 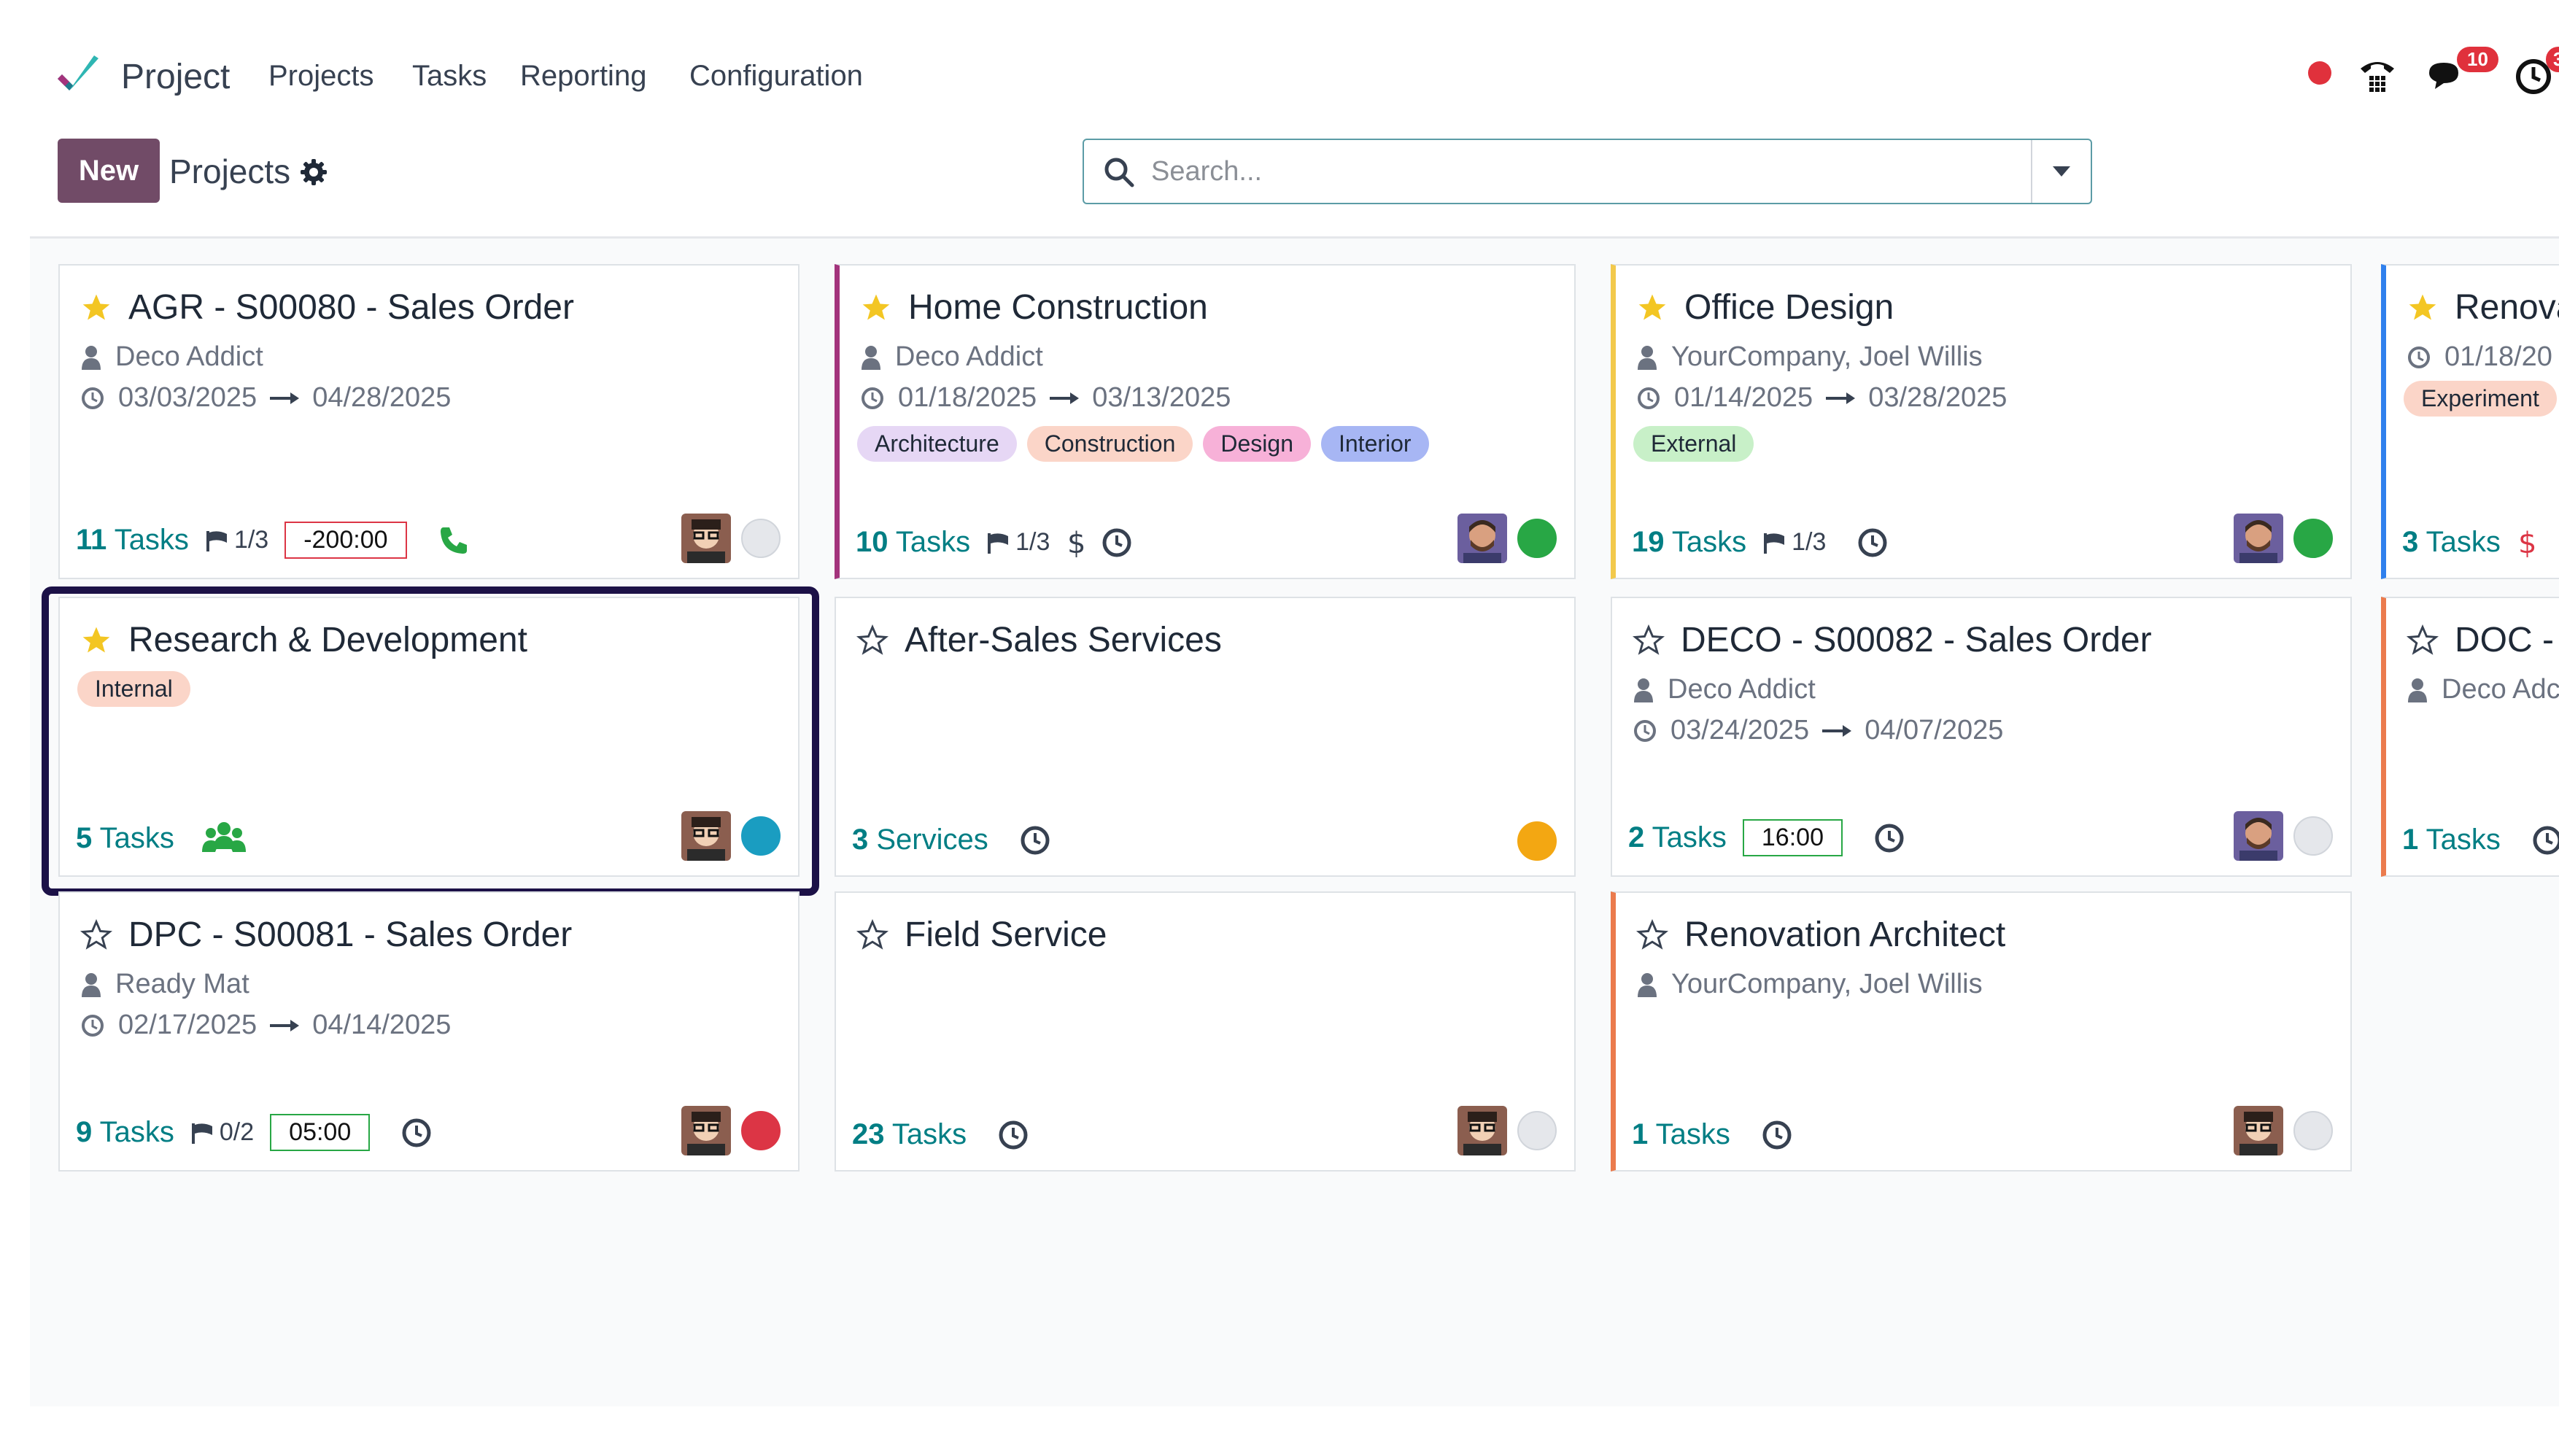 I want to click on tasks-link: 11 Tasks, so click(x=133, y=540).